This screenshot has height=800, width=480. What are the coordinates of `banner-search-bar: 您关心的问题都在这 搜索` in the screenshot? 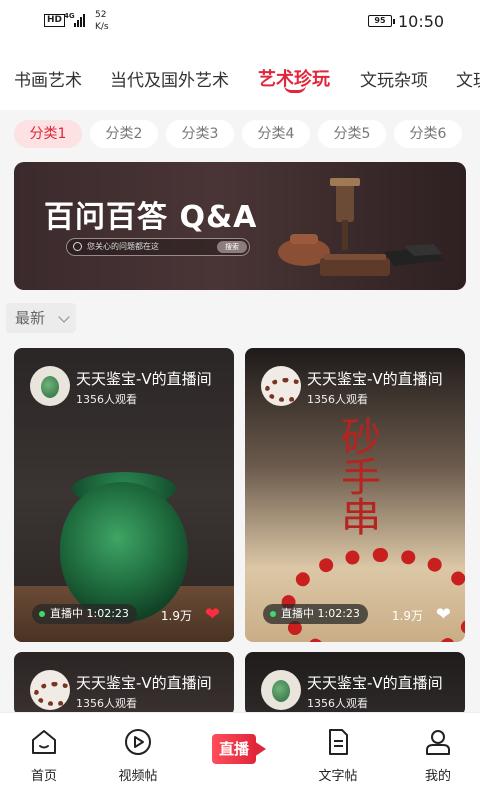 It's located at (158, 247).